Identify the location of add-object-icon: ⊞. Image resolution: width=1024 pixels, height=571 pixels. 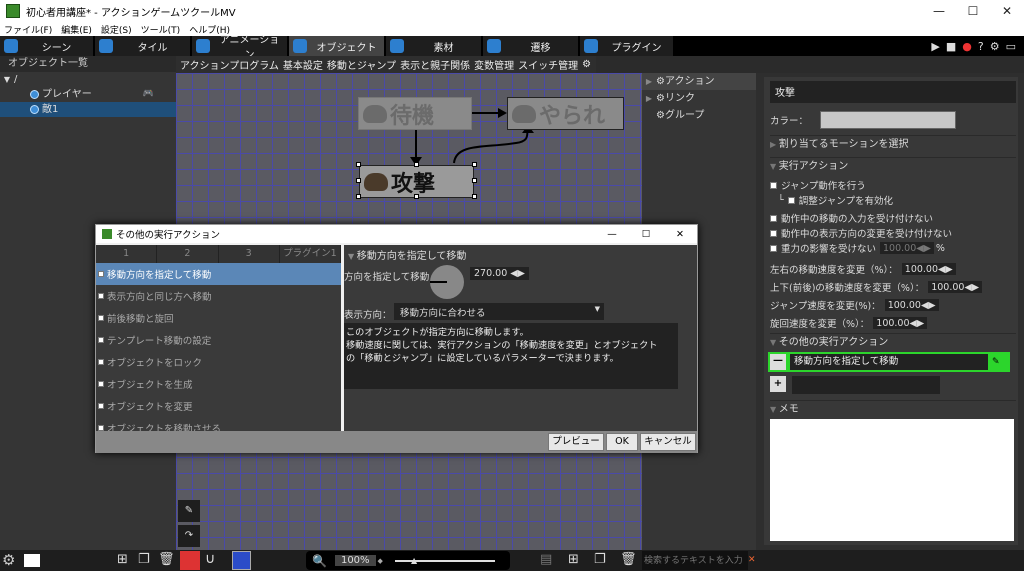
(122, 559).